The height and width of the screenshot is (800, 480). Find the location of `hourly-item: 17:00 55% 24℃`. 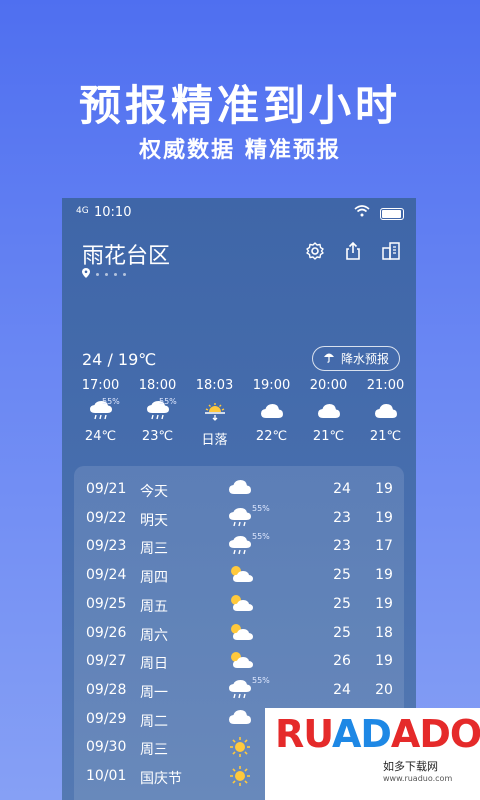

hourly-item: 17:00 55% 24℃ is located at coordinates (100, 413).